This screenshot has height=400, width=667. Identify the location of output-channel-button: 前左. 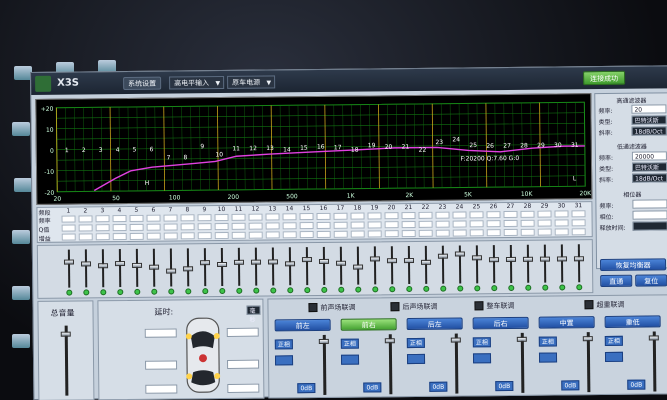
(302, 325).